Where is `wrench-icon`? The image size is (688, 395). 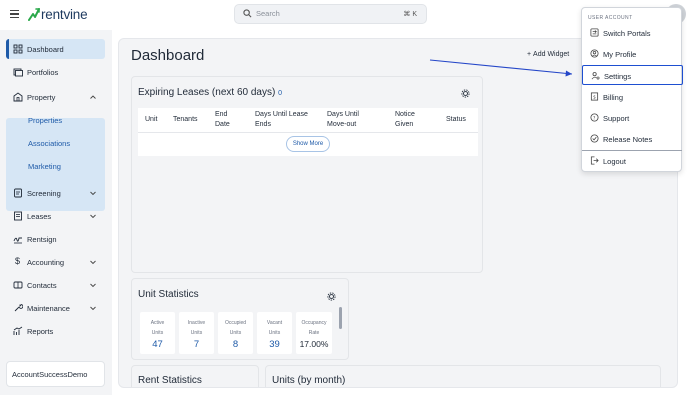 wrench-icon is located at coordinates (18, 307).